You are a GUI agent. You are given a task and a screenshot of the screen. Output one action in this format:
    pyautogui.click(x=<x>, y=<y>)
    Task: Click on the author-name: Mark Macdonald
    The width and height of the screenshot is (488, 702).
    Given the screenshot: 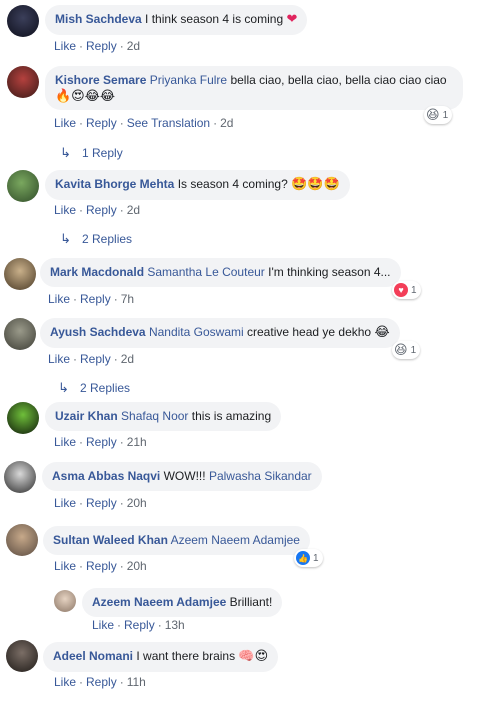 What is the action you would take?
    pyautogui.click(x=97, y=272)
    